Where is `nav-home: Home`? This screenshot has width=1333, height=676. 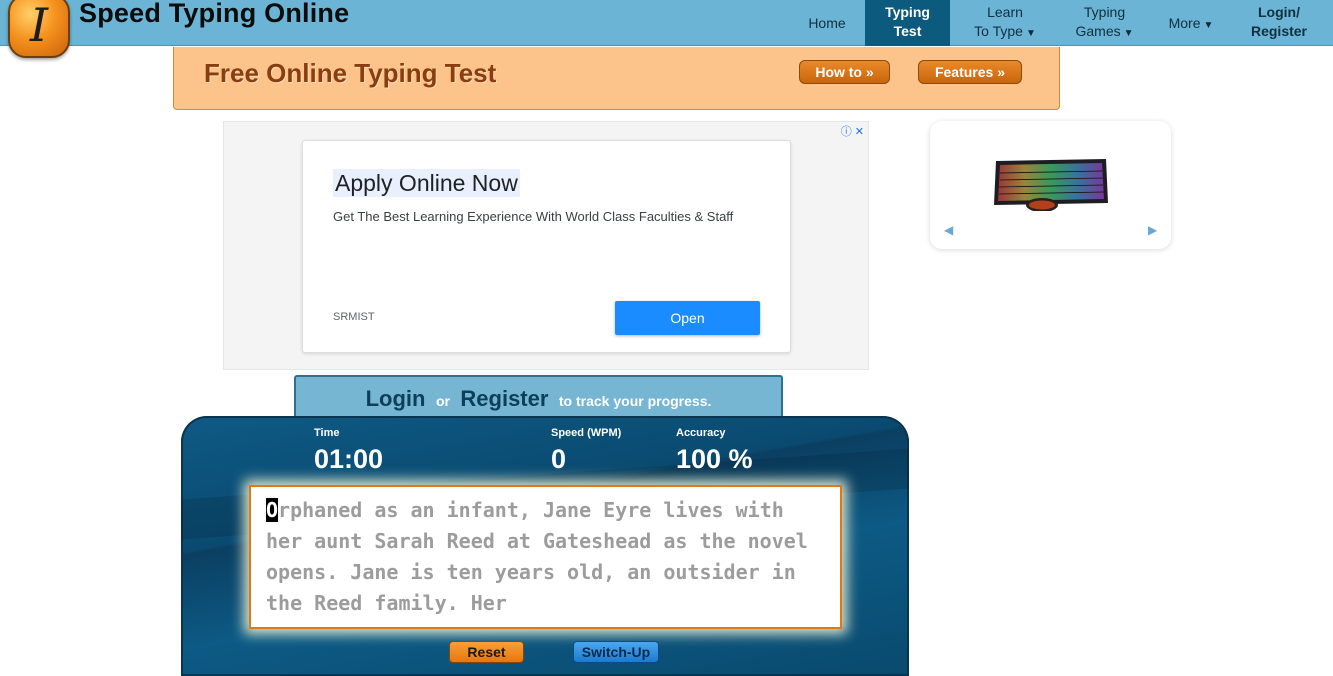 nav-home: Home is located at coordinates (827, 23).